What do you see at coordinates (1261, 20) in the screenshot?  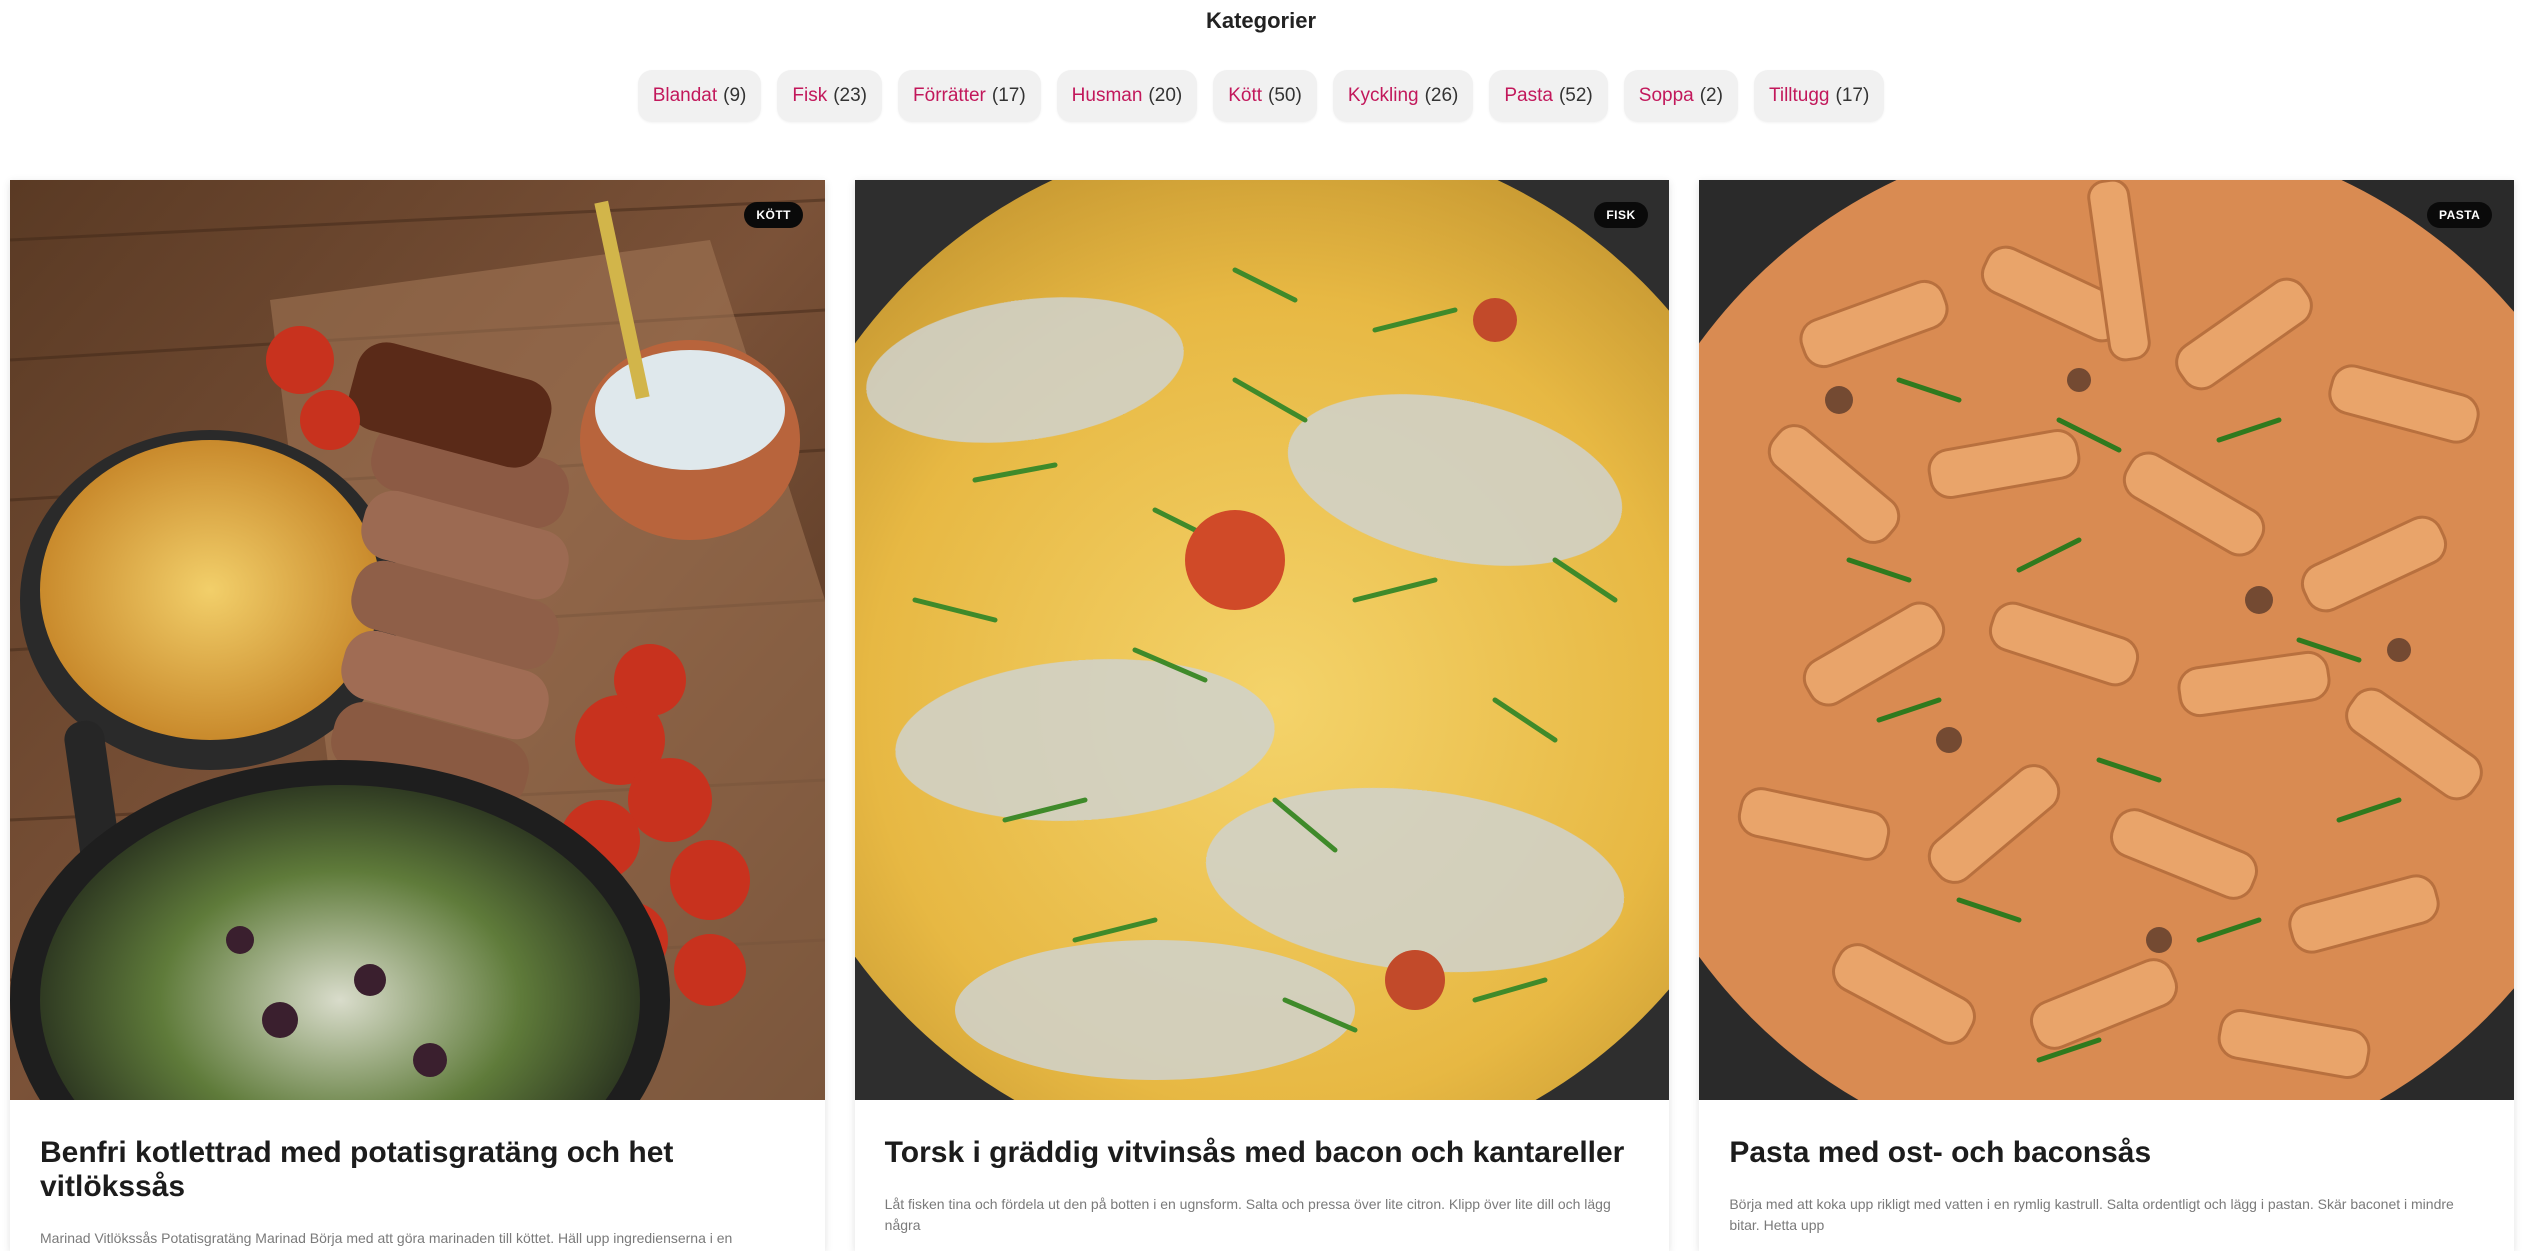 I see `categories-heading: Kategorier` at bounding box center [1261, 20].